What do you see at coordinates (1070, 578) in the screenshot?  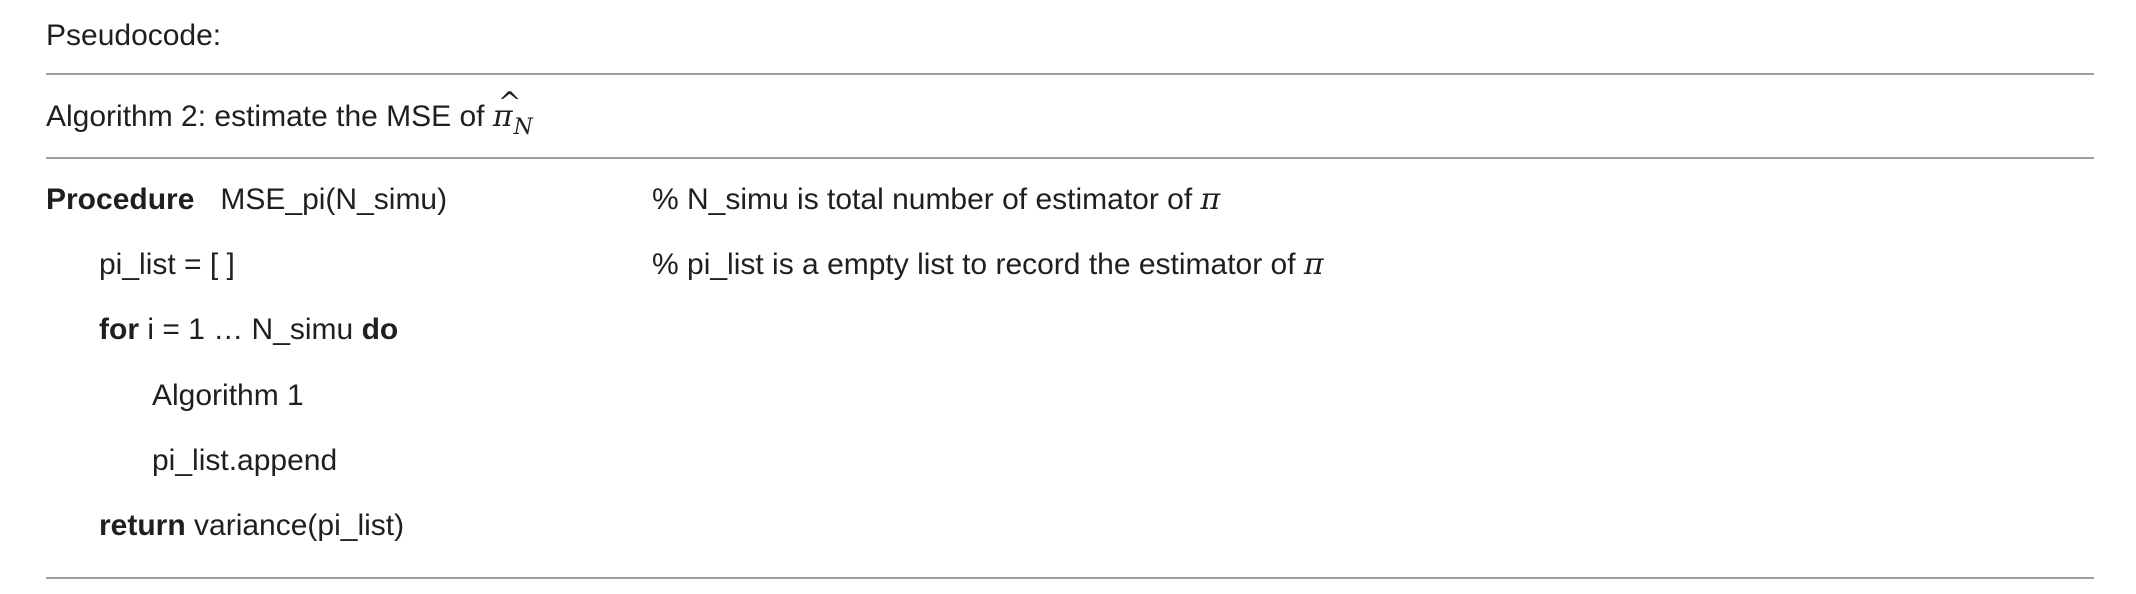 I see `bottom-rule` at bounding box center [1070, 578].